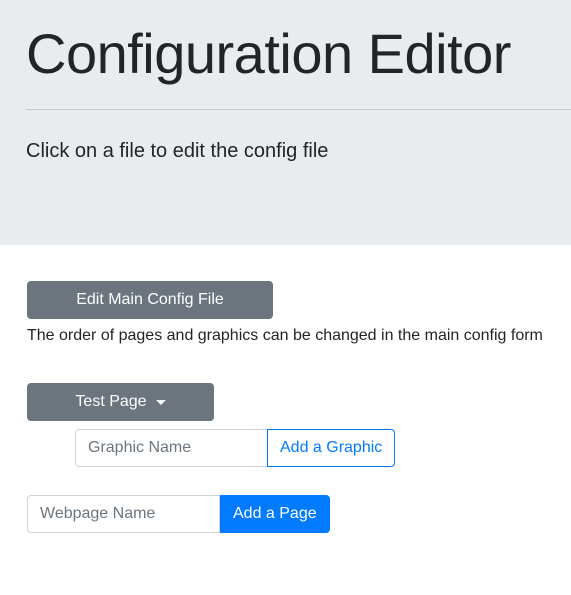 This screenshot has height=595, width=571. Describe the element at coordinates (123, 514) in the screenshot. I see `webpage-name-input` at that location.